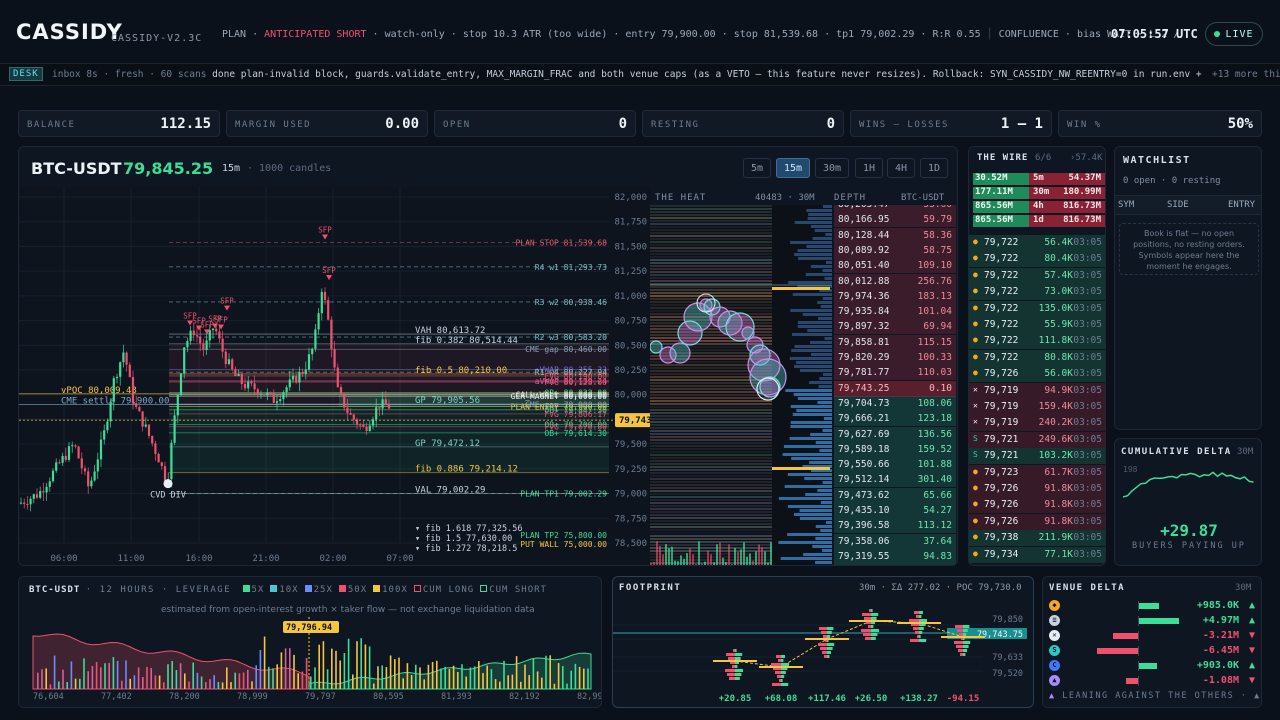  I want to click on wire-interval: 1d, so click(1038, 220).